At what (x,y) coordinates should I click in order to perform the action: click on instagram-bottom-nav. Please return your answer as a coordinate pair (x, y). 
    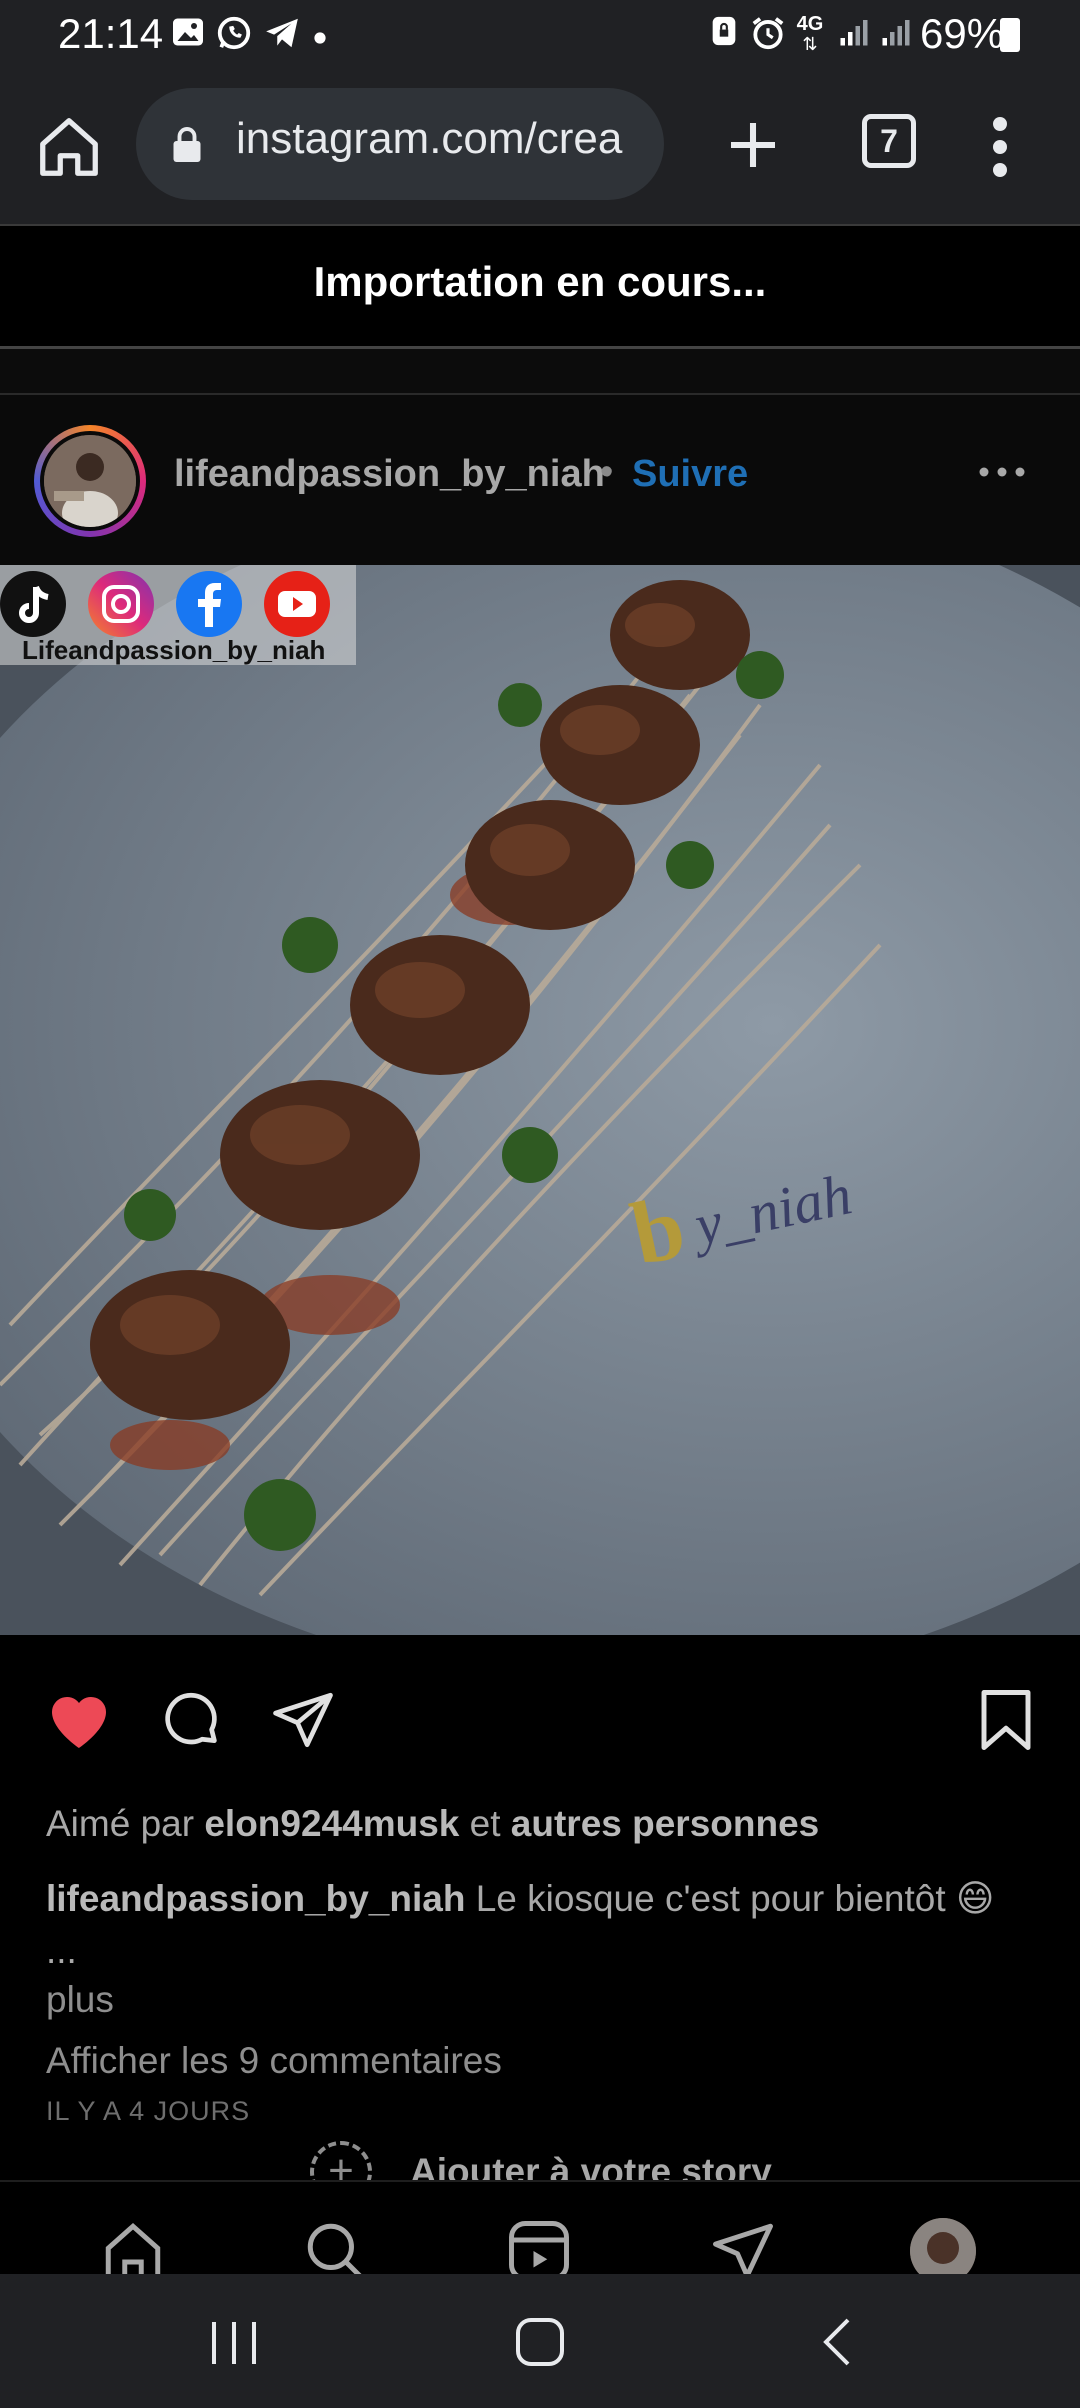
    Looking at the image, I should click on (540, 2228).